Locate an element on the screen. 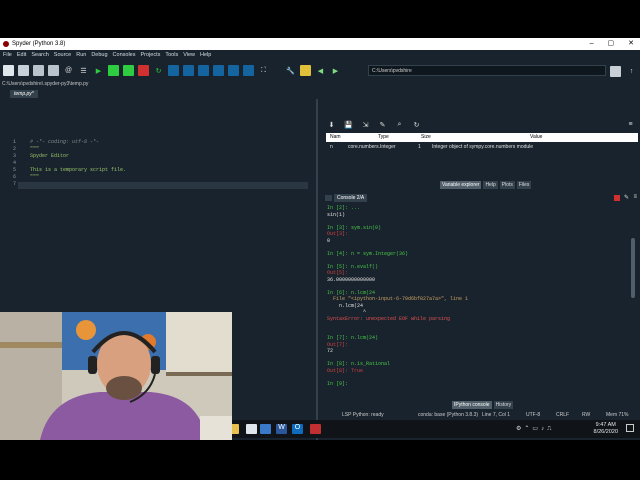 The image size is (640, 480). column-value: Value is located at coordinates (536, 137).